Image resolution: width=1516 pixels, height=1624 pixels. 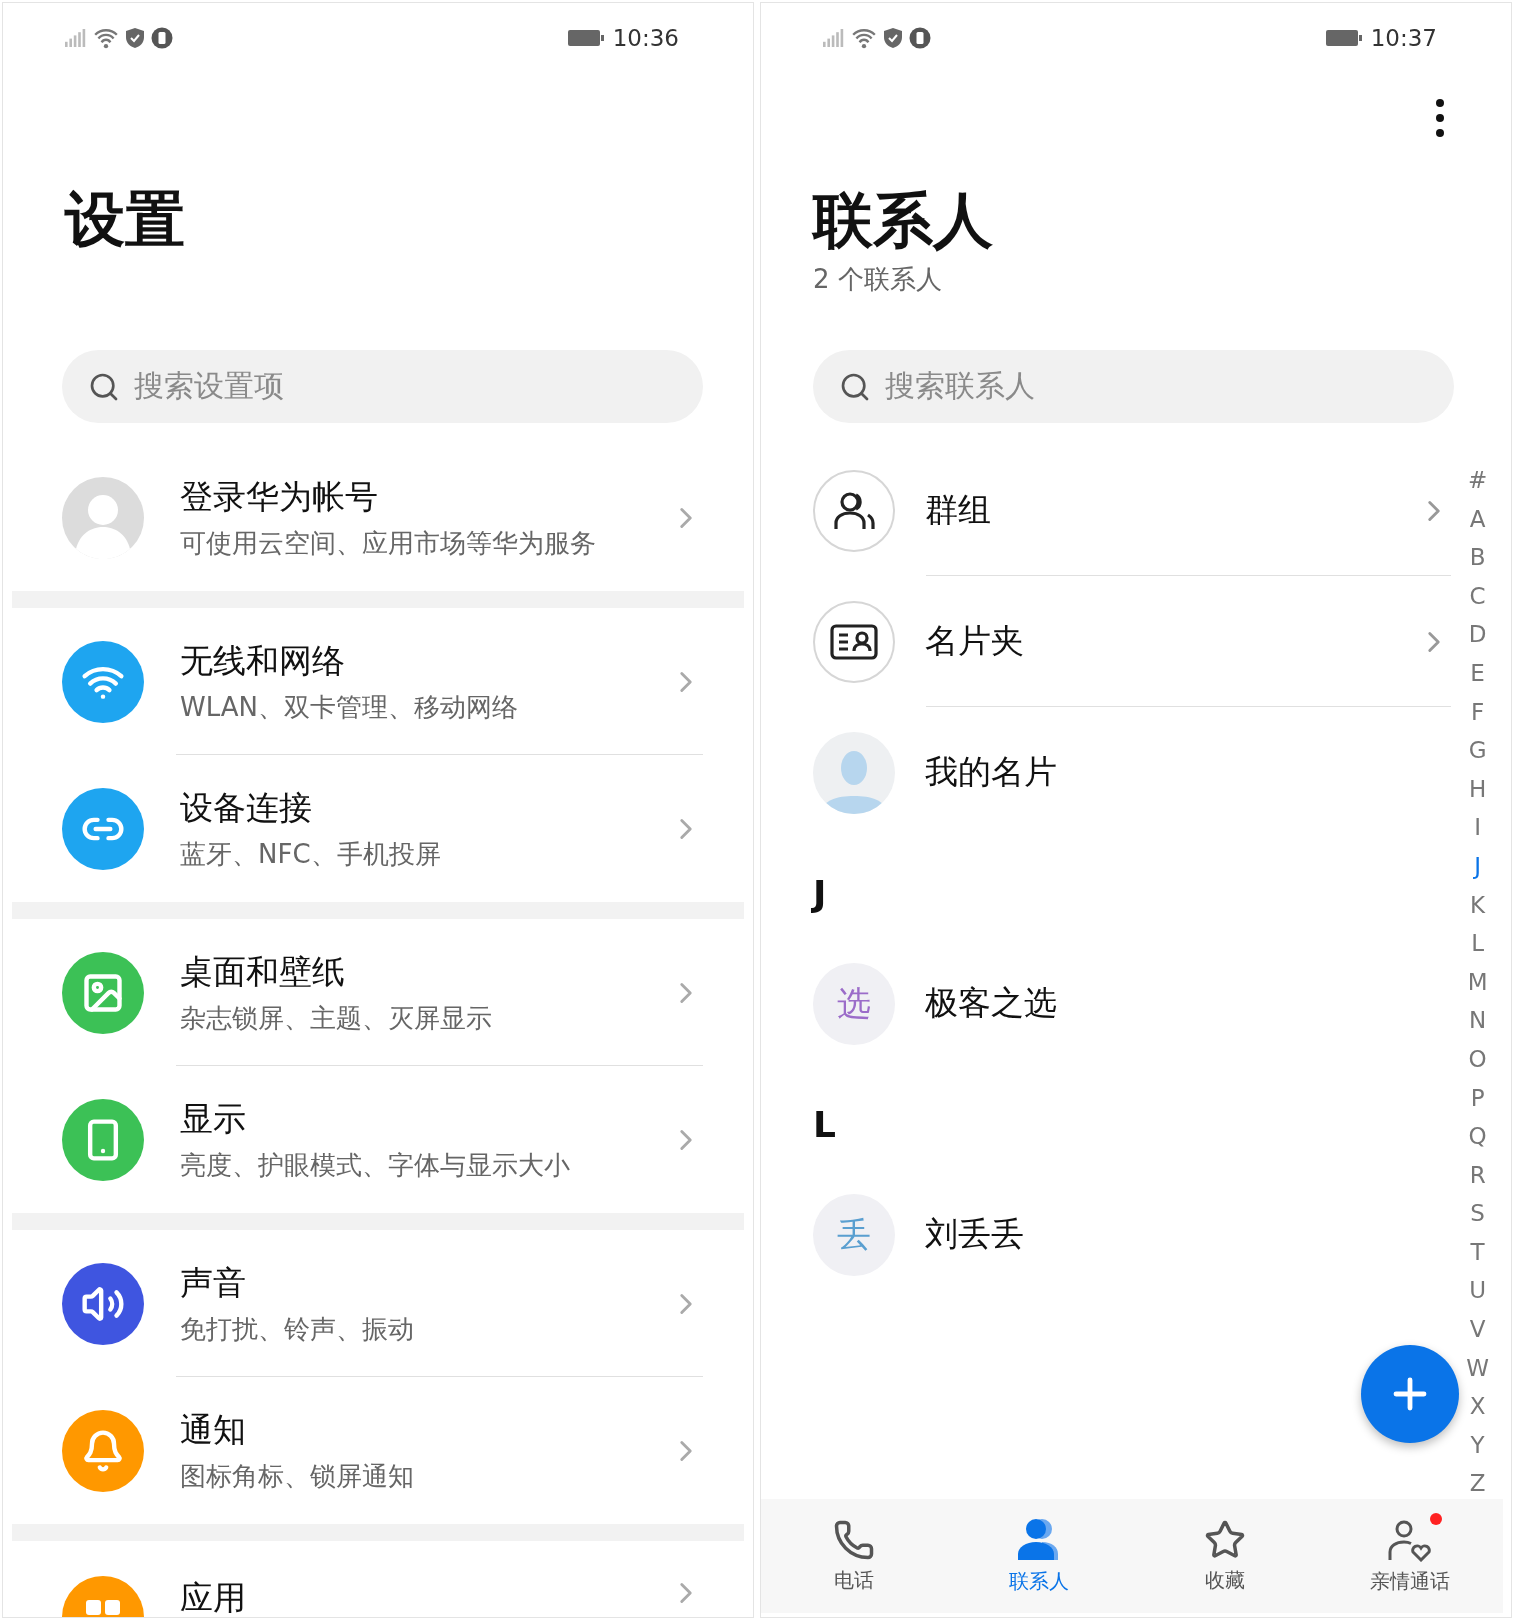 What do you see at coordinates (1477, 596) in the screenshot?
I see `index-letter: C` at bounding box center [1477, 596].